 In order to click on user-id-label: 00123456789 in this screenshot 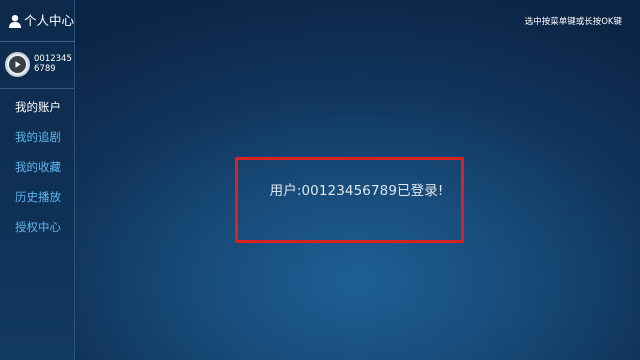, I will do `click(53, 64)`.